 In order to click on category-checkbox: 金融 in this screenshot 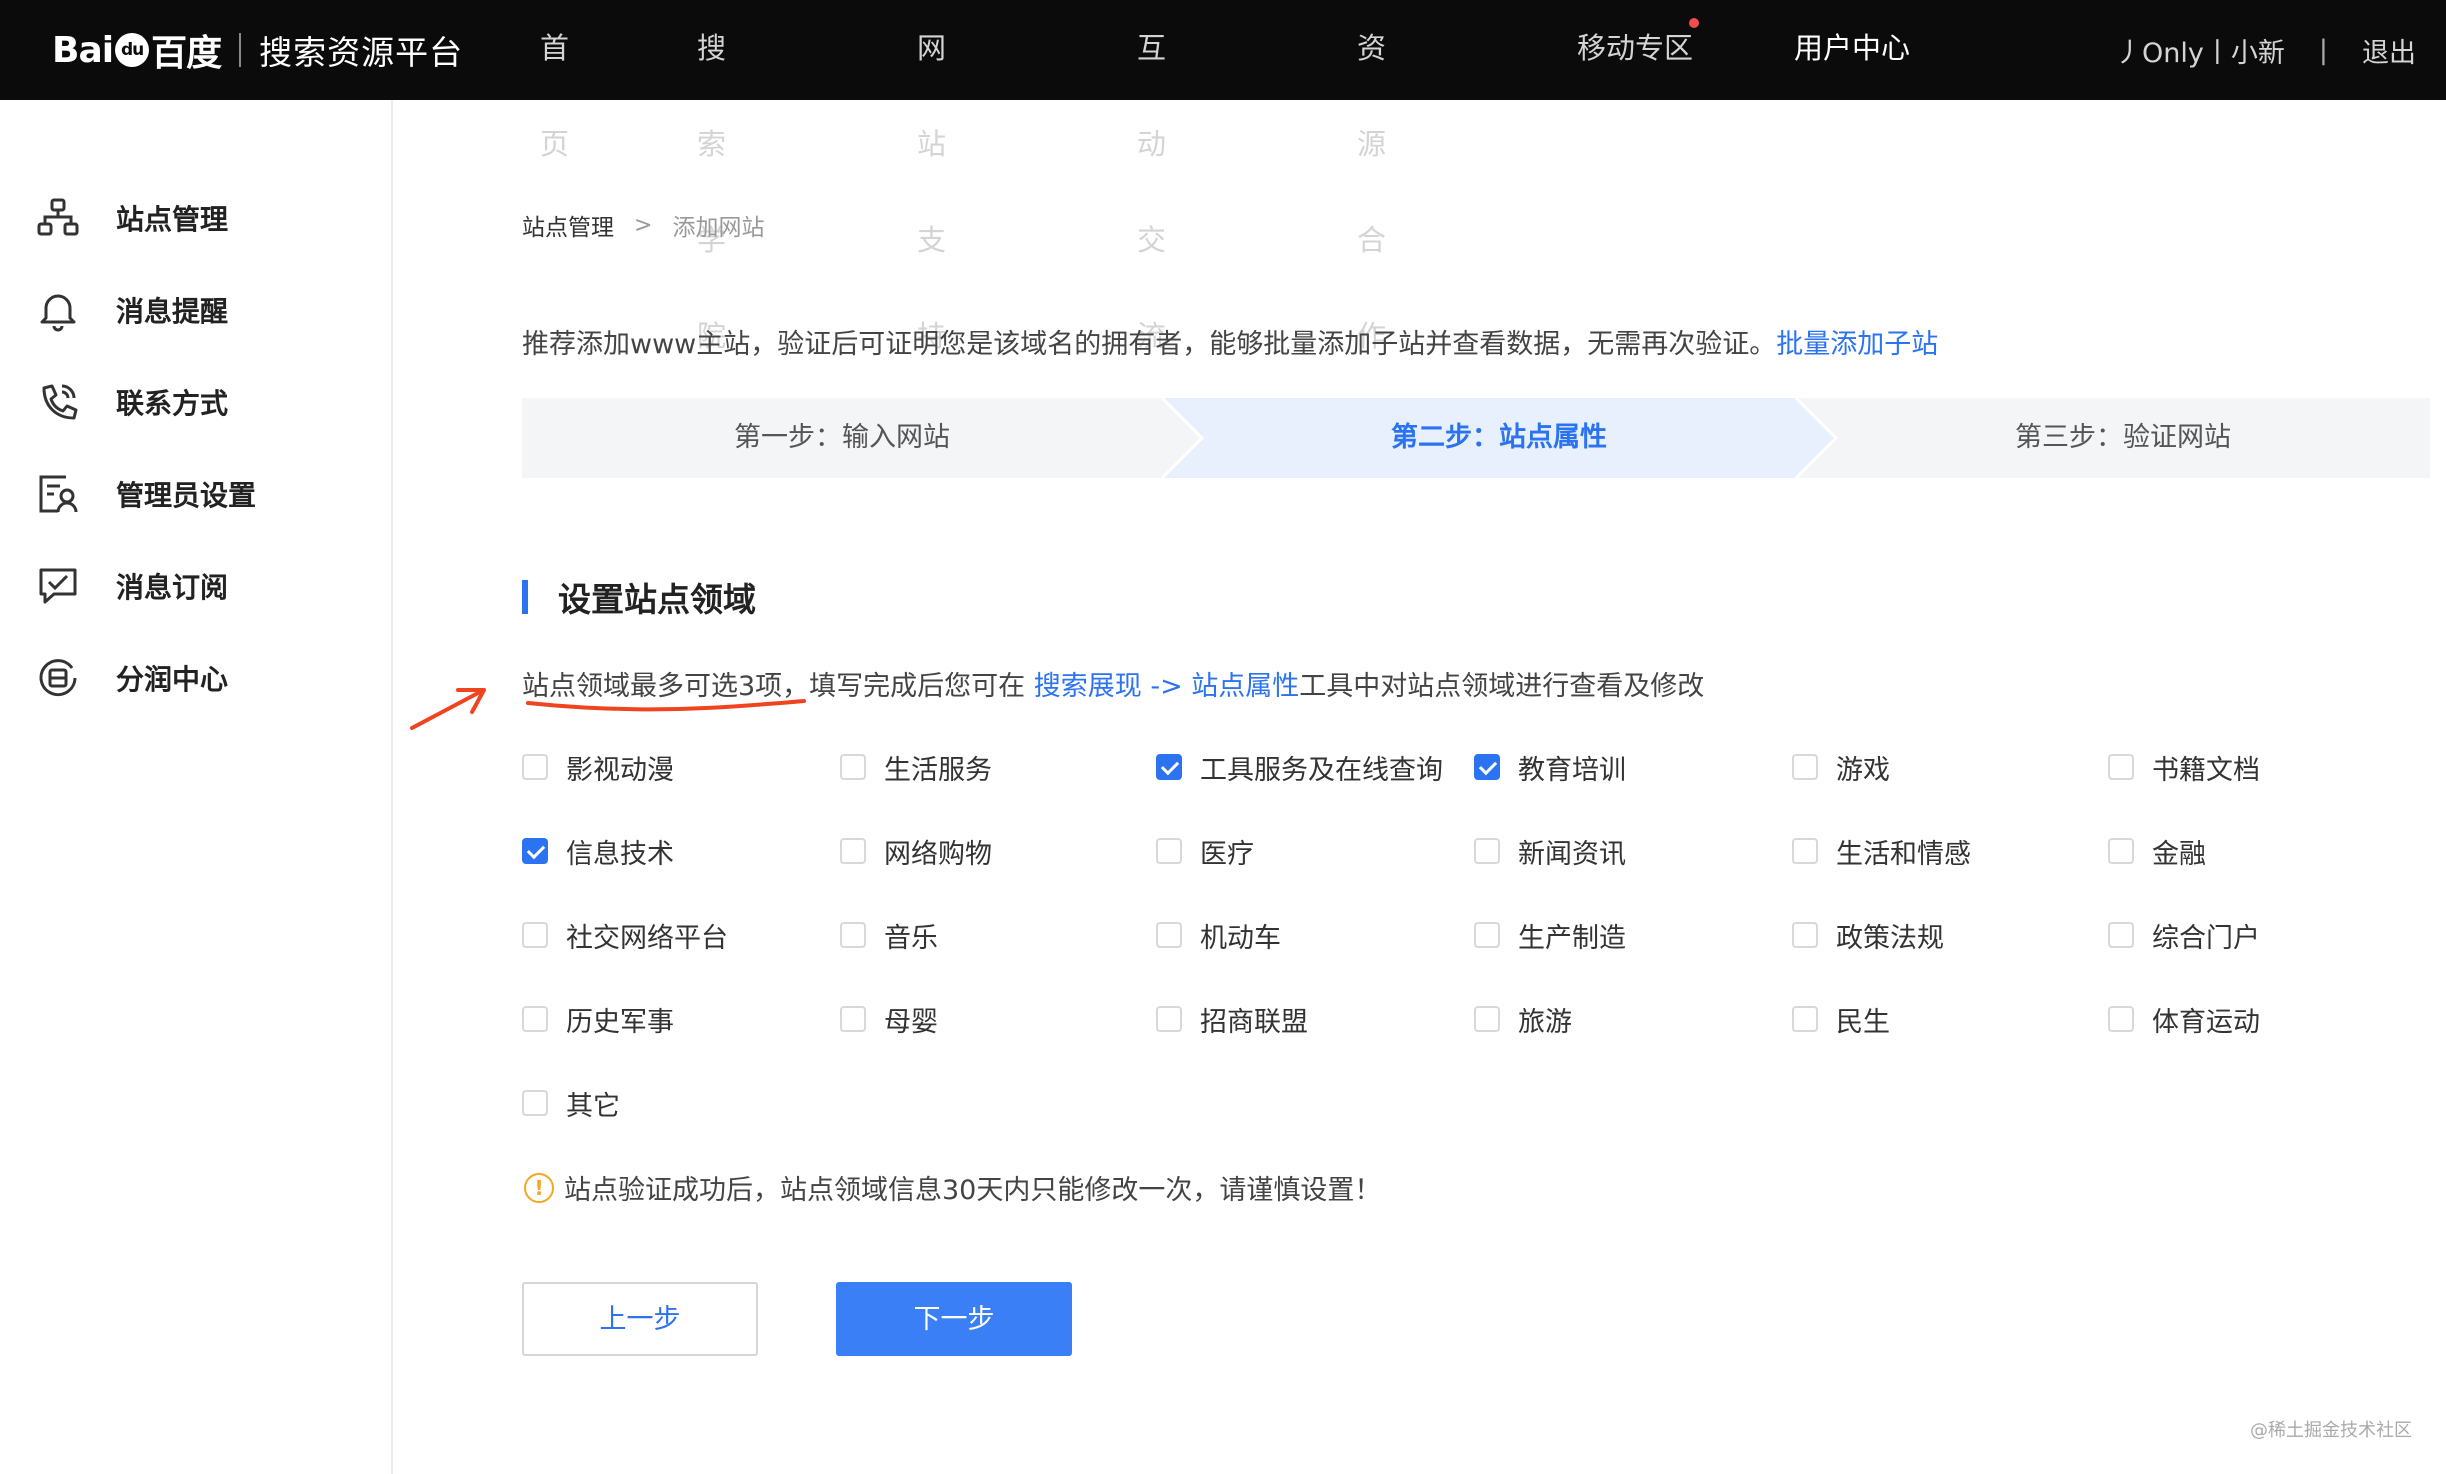, I will do `click(2157, 851)`.